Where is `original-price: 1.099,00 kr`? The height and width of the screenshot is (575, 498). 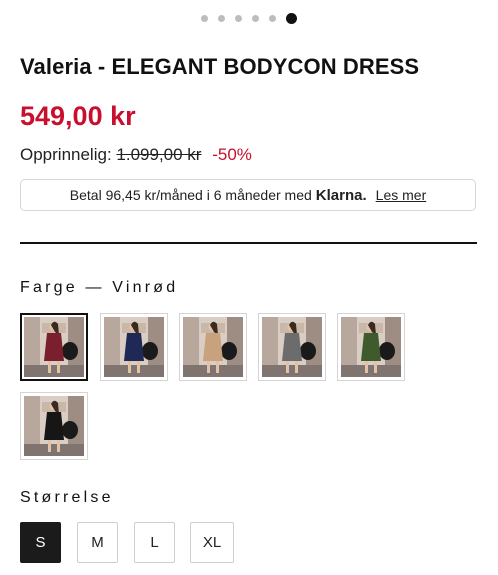
original-price: 1.099,00 kr is located at coordinates (159, 154).